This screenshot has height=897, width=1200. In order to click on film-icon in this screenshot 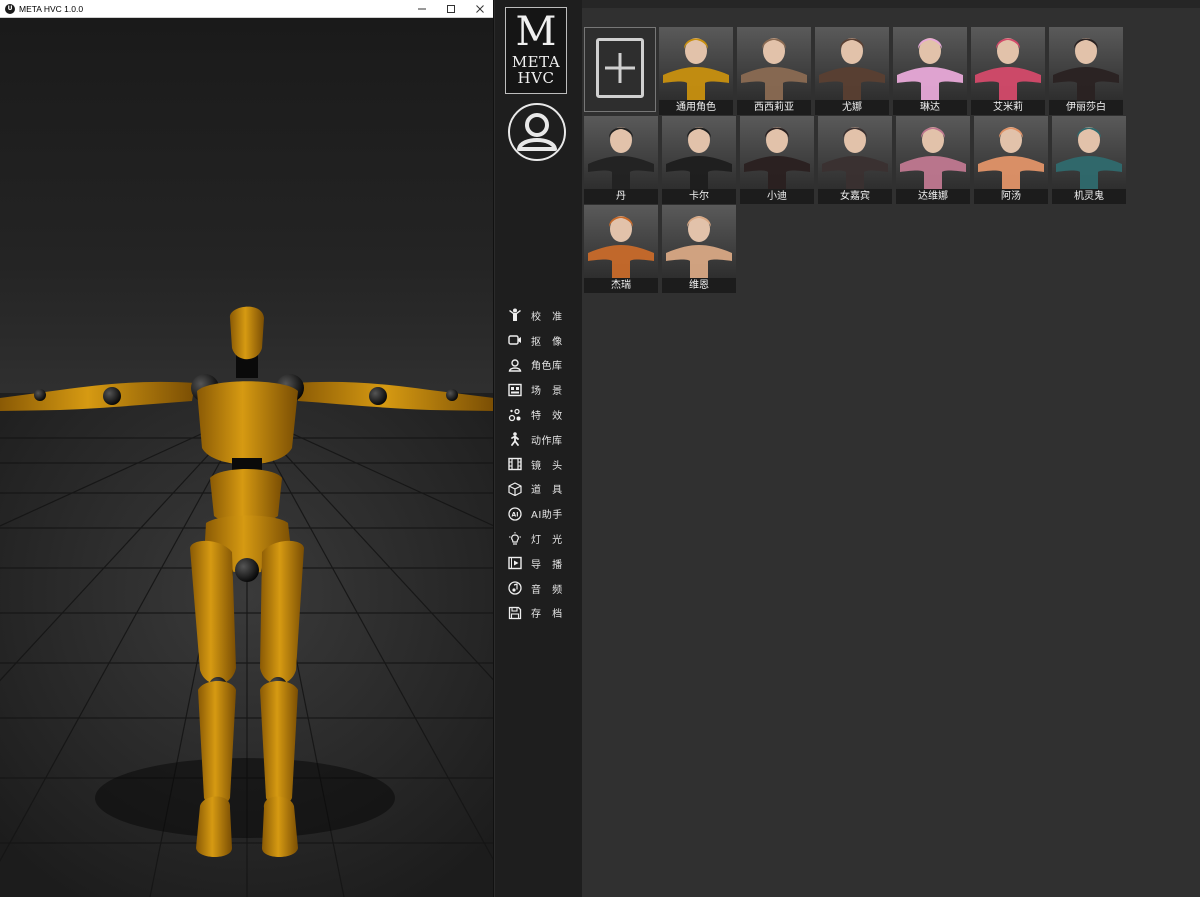, I will do `click(515, 464)`.